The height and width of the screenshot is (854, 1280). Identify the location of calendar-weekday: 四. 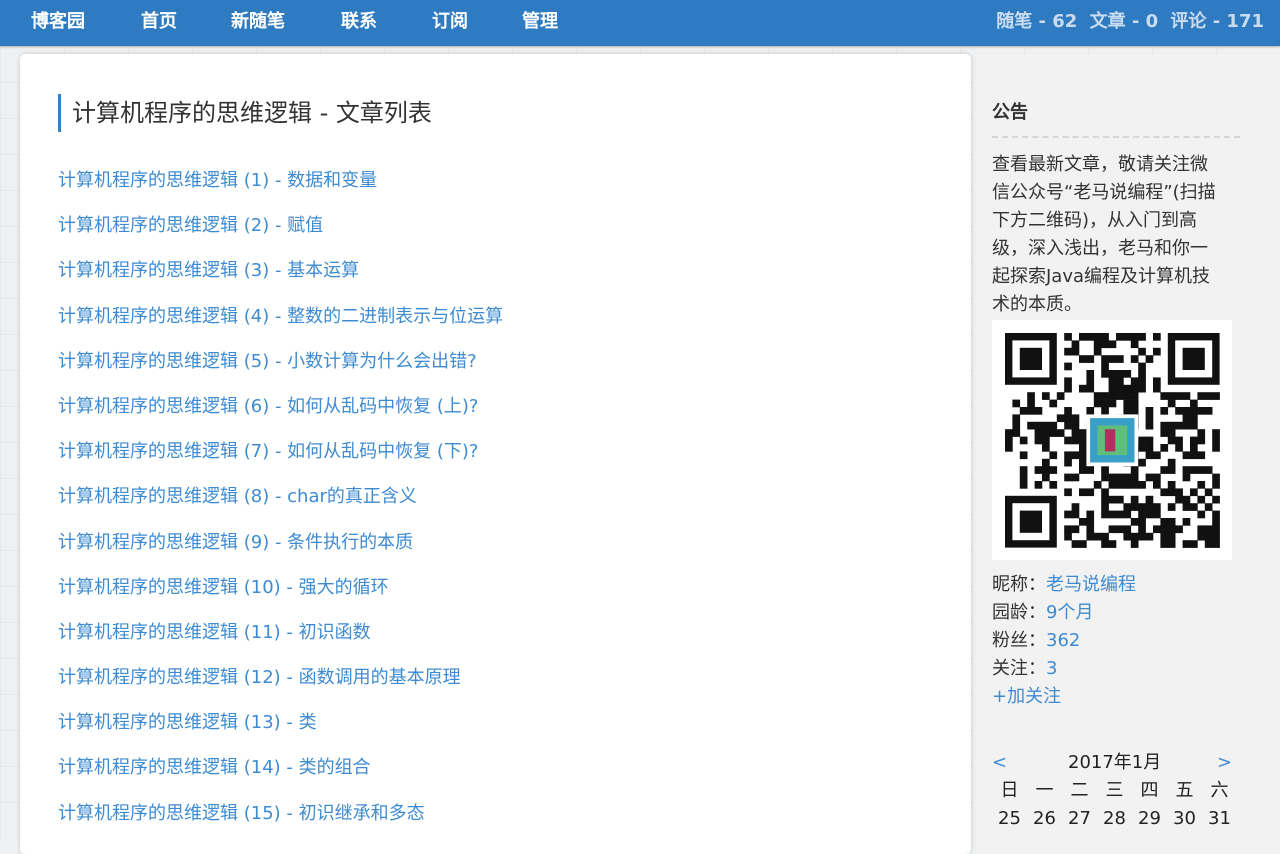
(1149, 790).